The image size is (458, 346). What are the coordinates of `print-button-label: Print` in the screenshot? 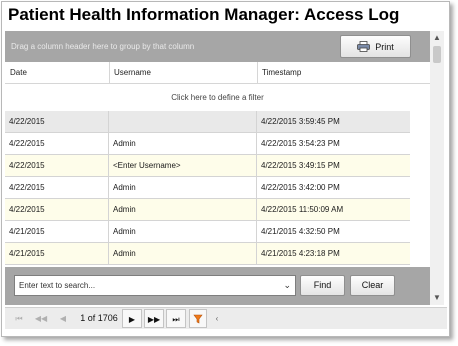 It's located at (384, 46).